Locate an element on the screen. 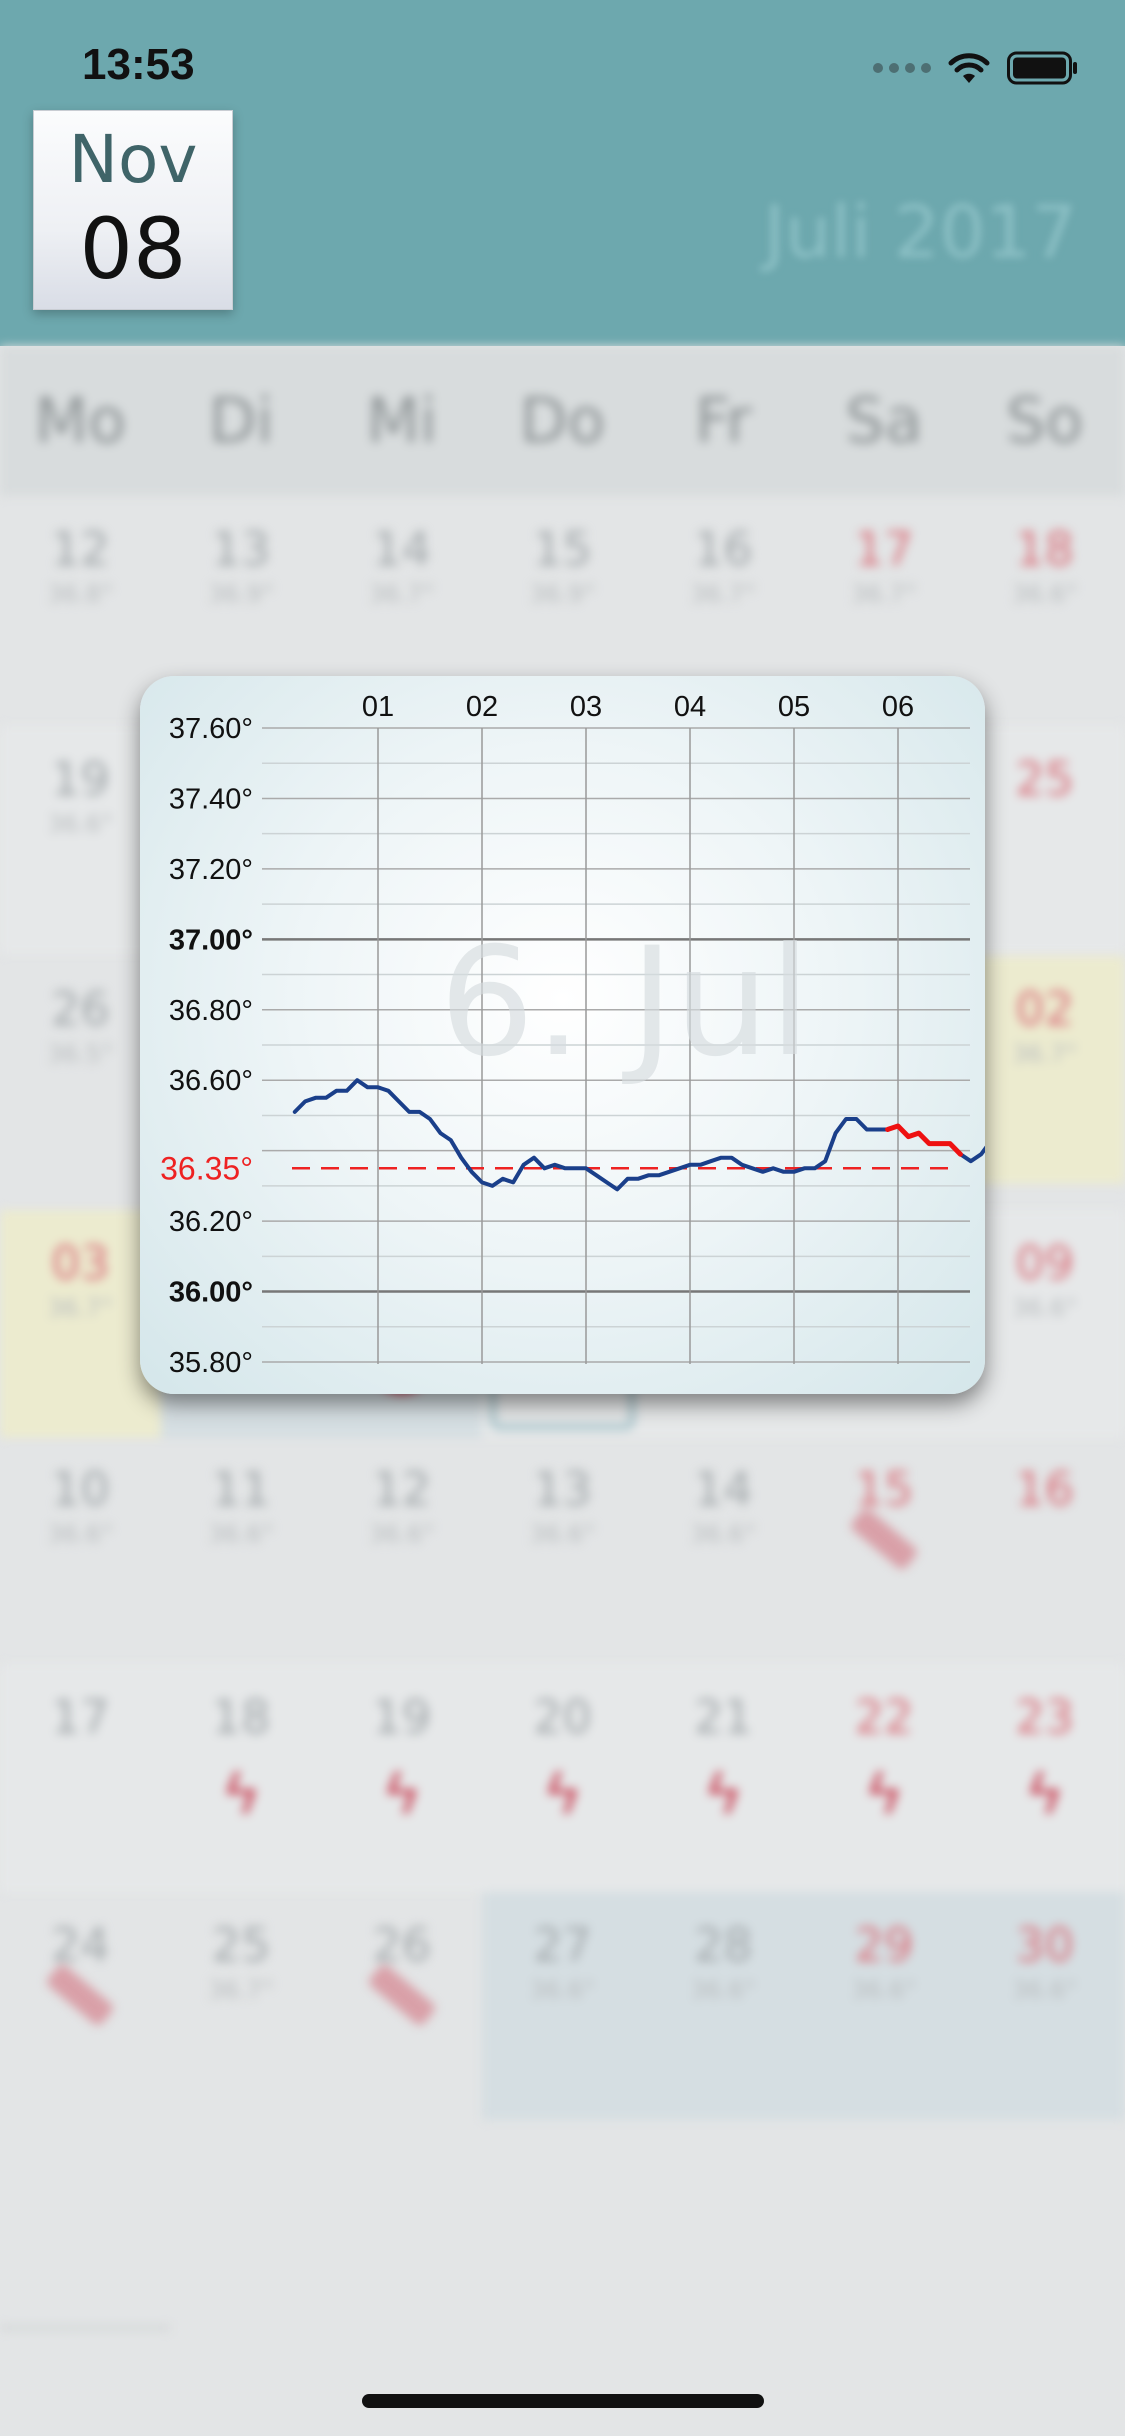 This screenshot has height=2436, width=1125. x-tick-label: 03 is located at coordinates (586, 707).